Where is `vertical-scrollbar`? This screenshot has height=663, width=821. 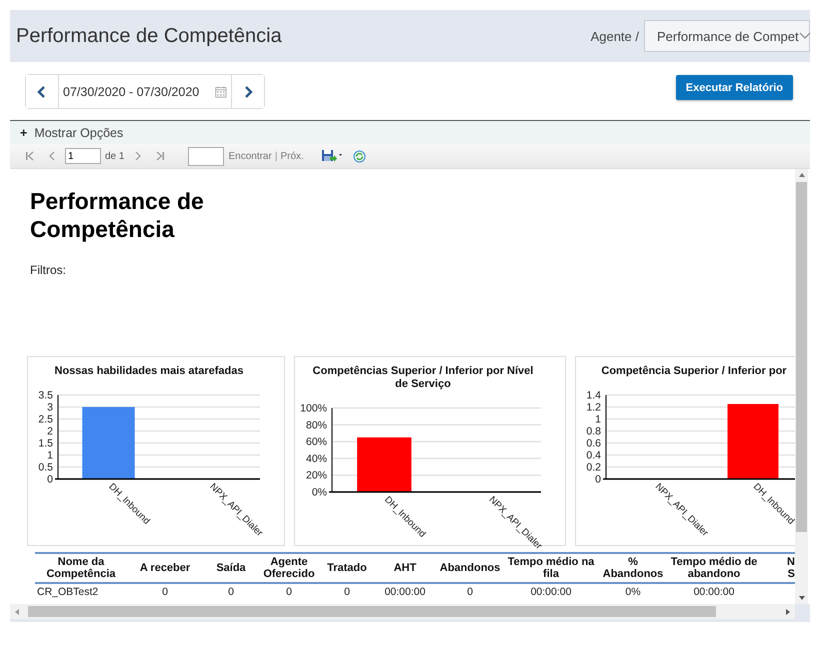 vertical-scrollbar is located at coordinates (801, 386).